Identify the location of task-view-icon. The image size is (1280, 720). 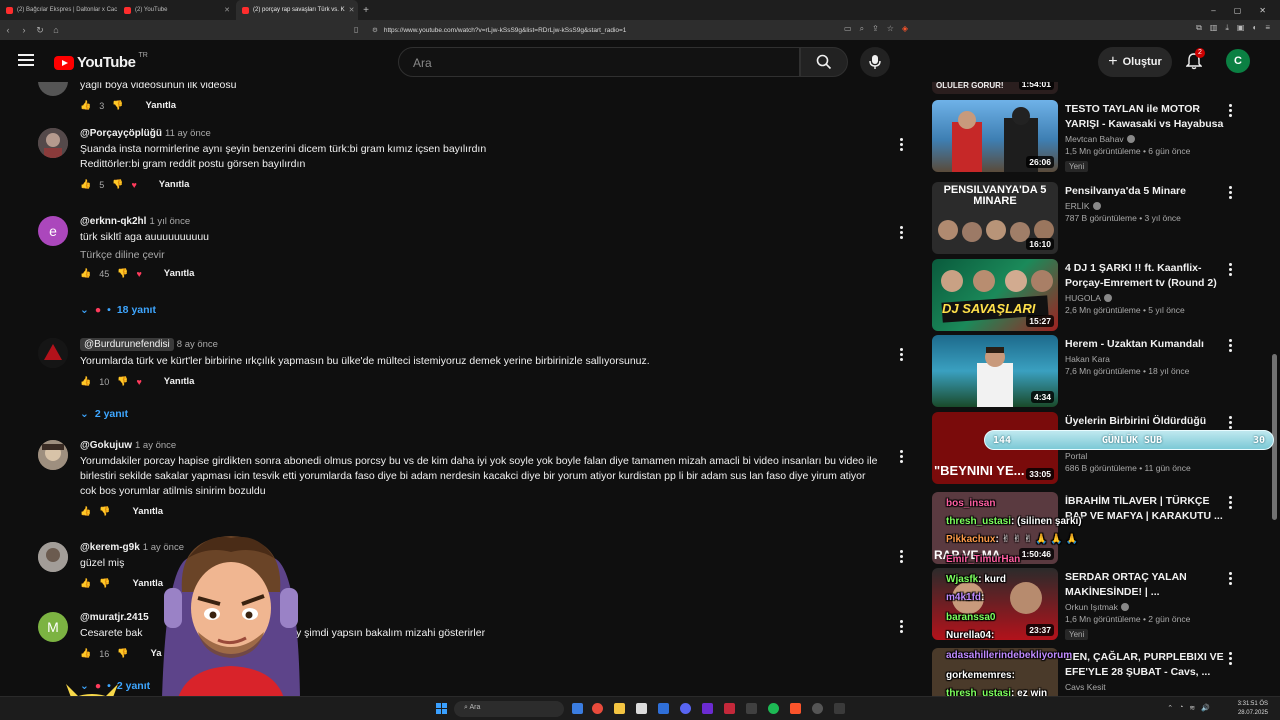
(577, 708).